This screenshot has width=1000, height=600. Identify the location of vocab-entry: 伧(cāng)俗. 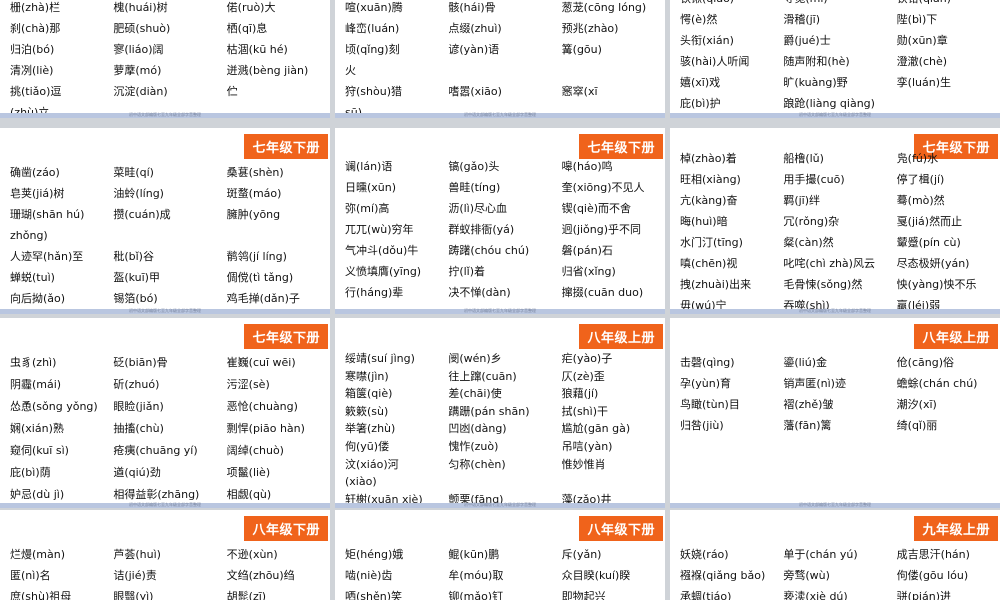
(925, 362).